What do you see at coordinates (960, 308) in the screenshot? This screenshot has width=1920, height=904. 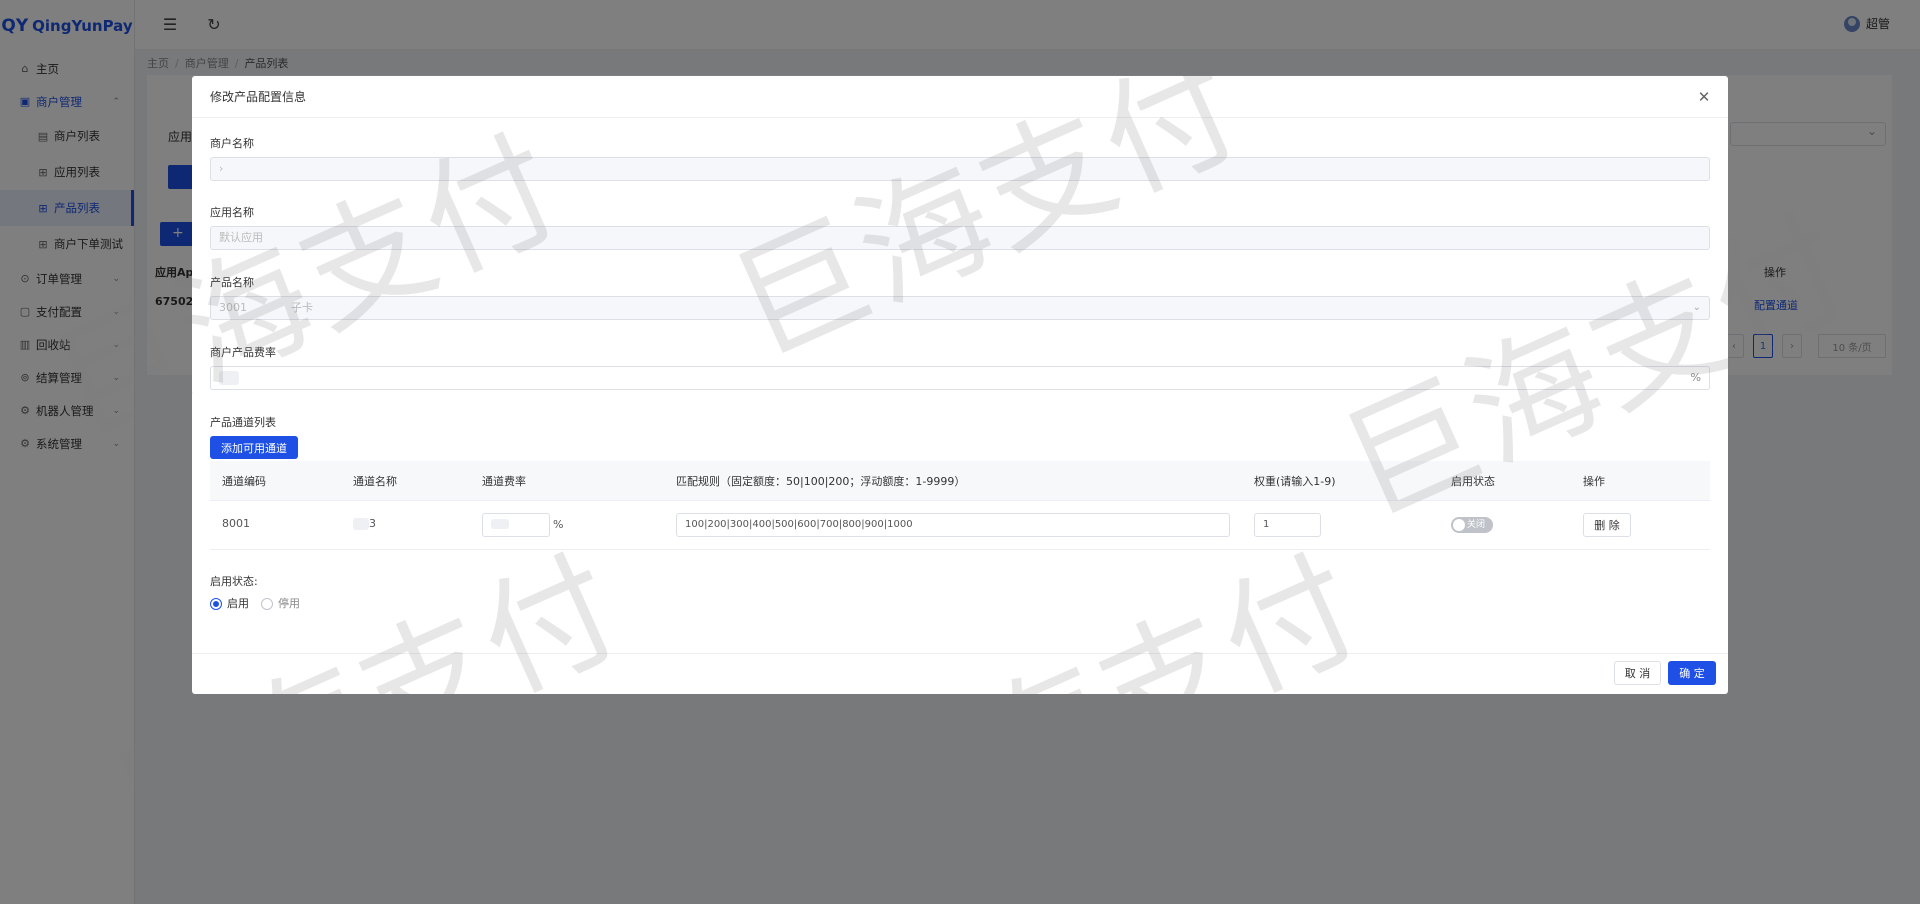 I see `product-name-select: 3001 子卡 ⌄` at bounding box center [960, 308].